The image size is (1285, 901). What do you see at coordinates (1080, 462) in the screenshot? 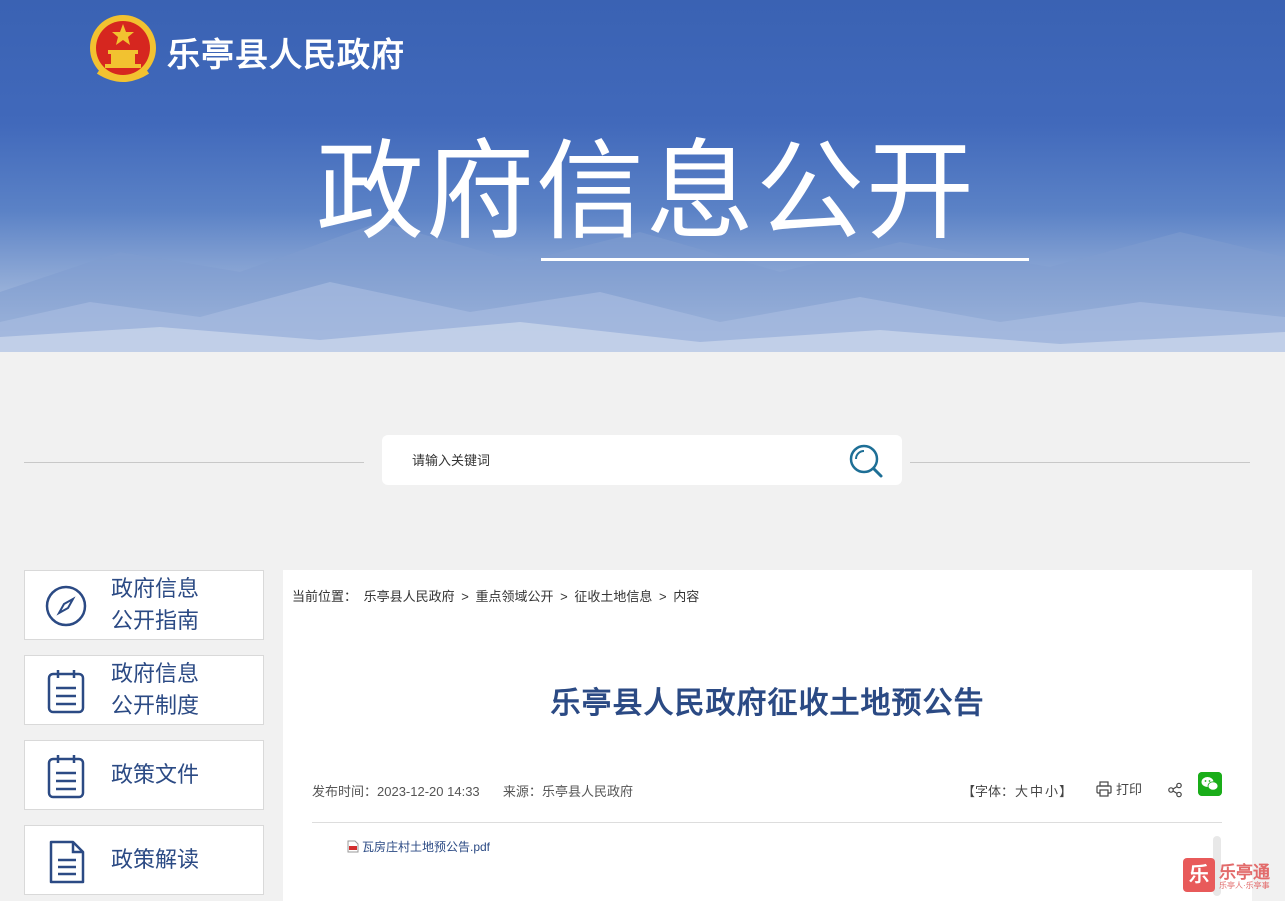
I see `search-right-rule` at bounding box center [1080, 462].